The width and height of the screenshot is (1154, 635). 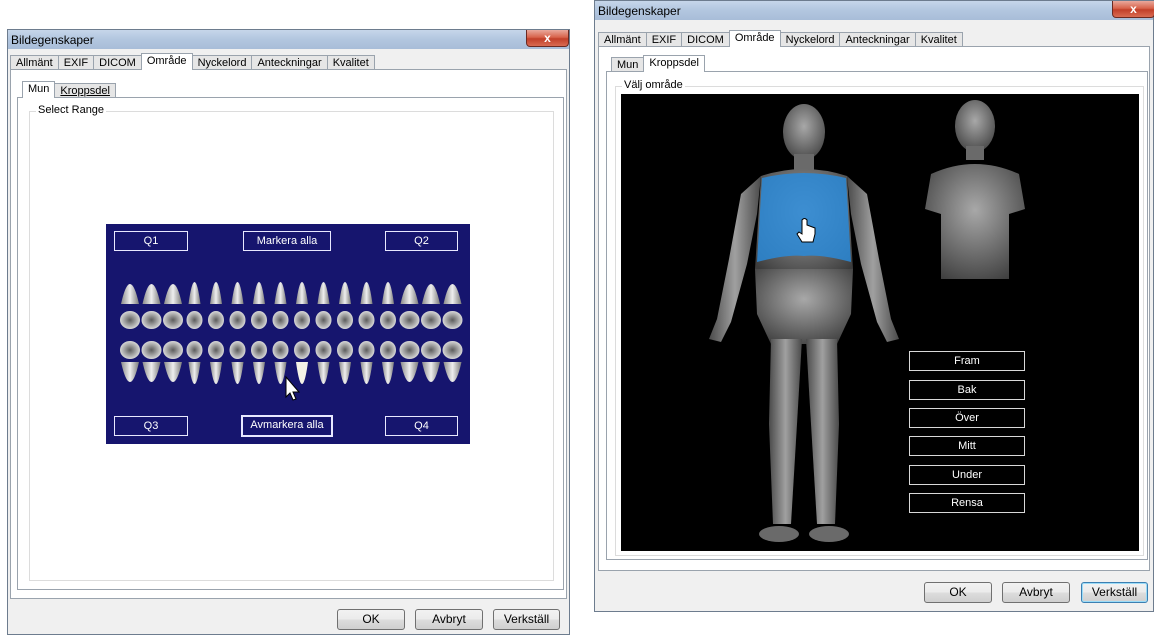 I want to click on right-close-button: x, so click(x=1133, y=9).